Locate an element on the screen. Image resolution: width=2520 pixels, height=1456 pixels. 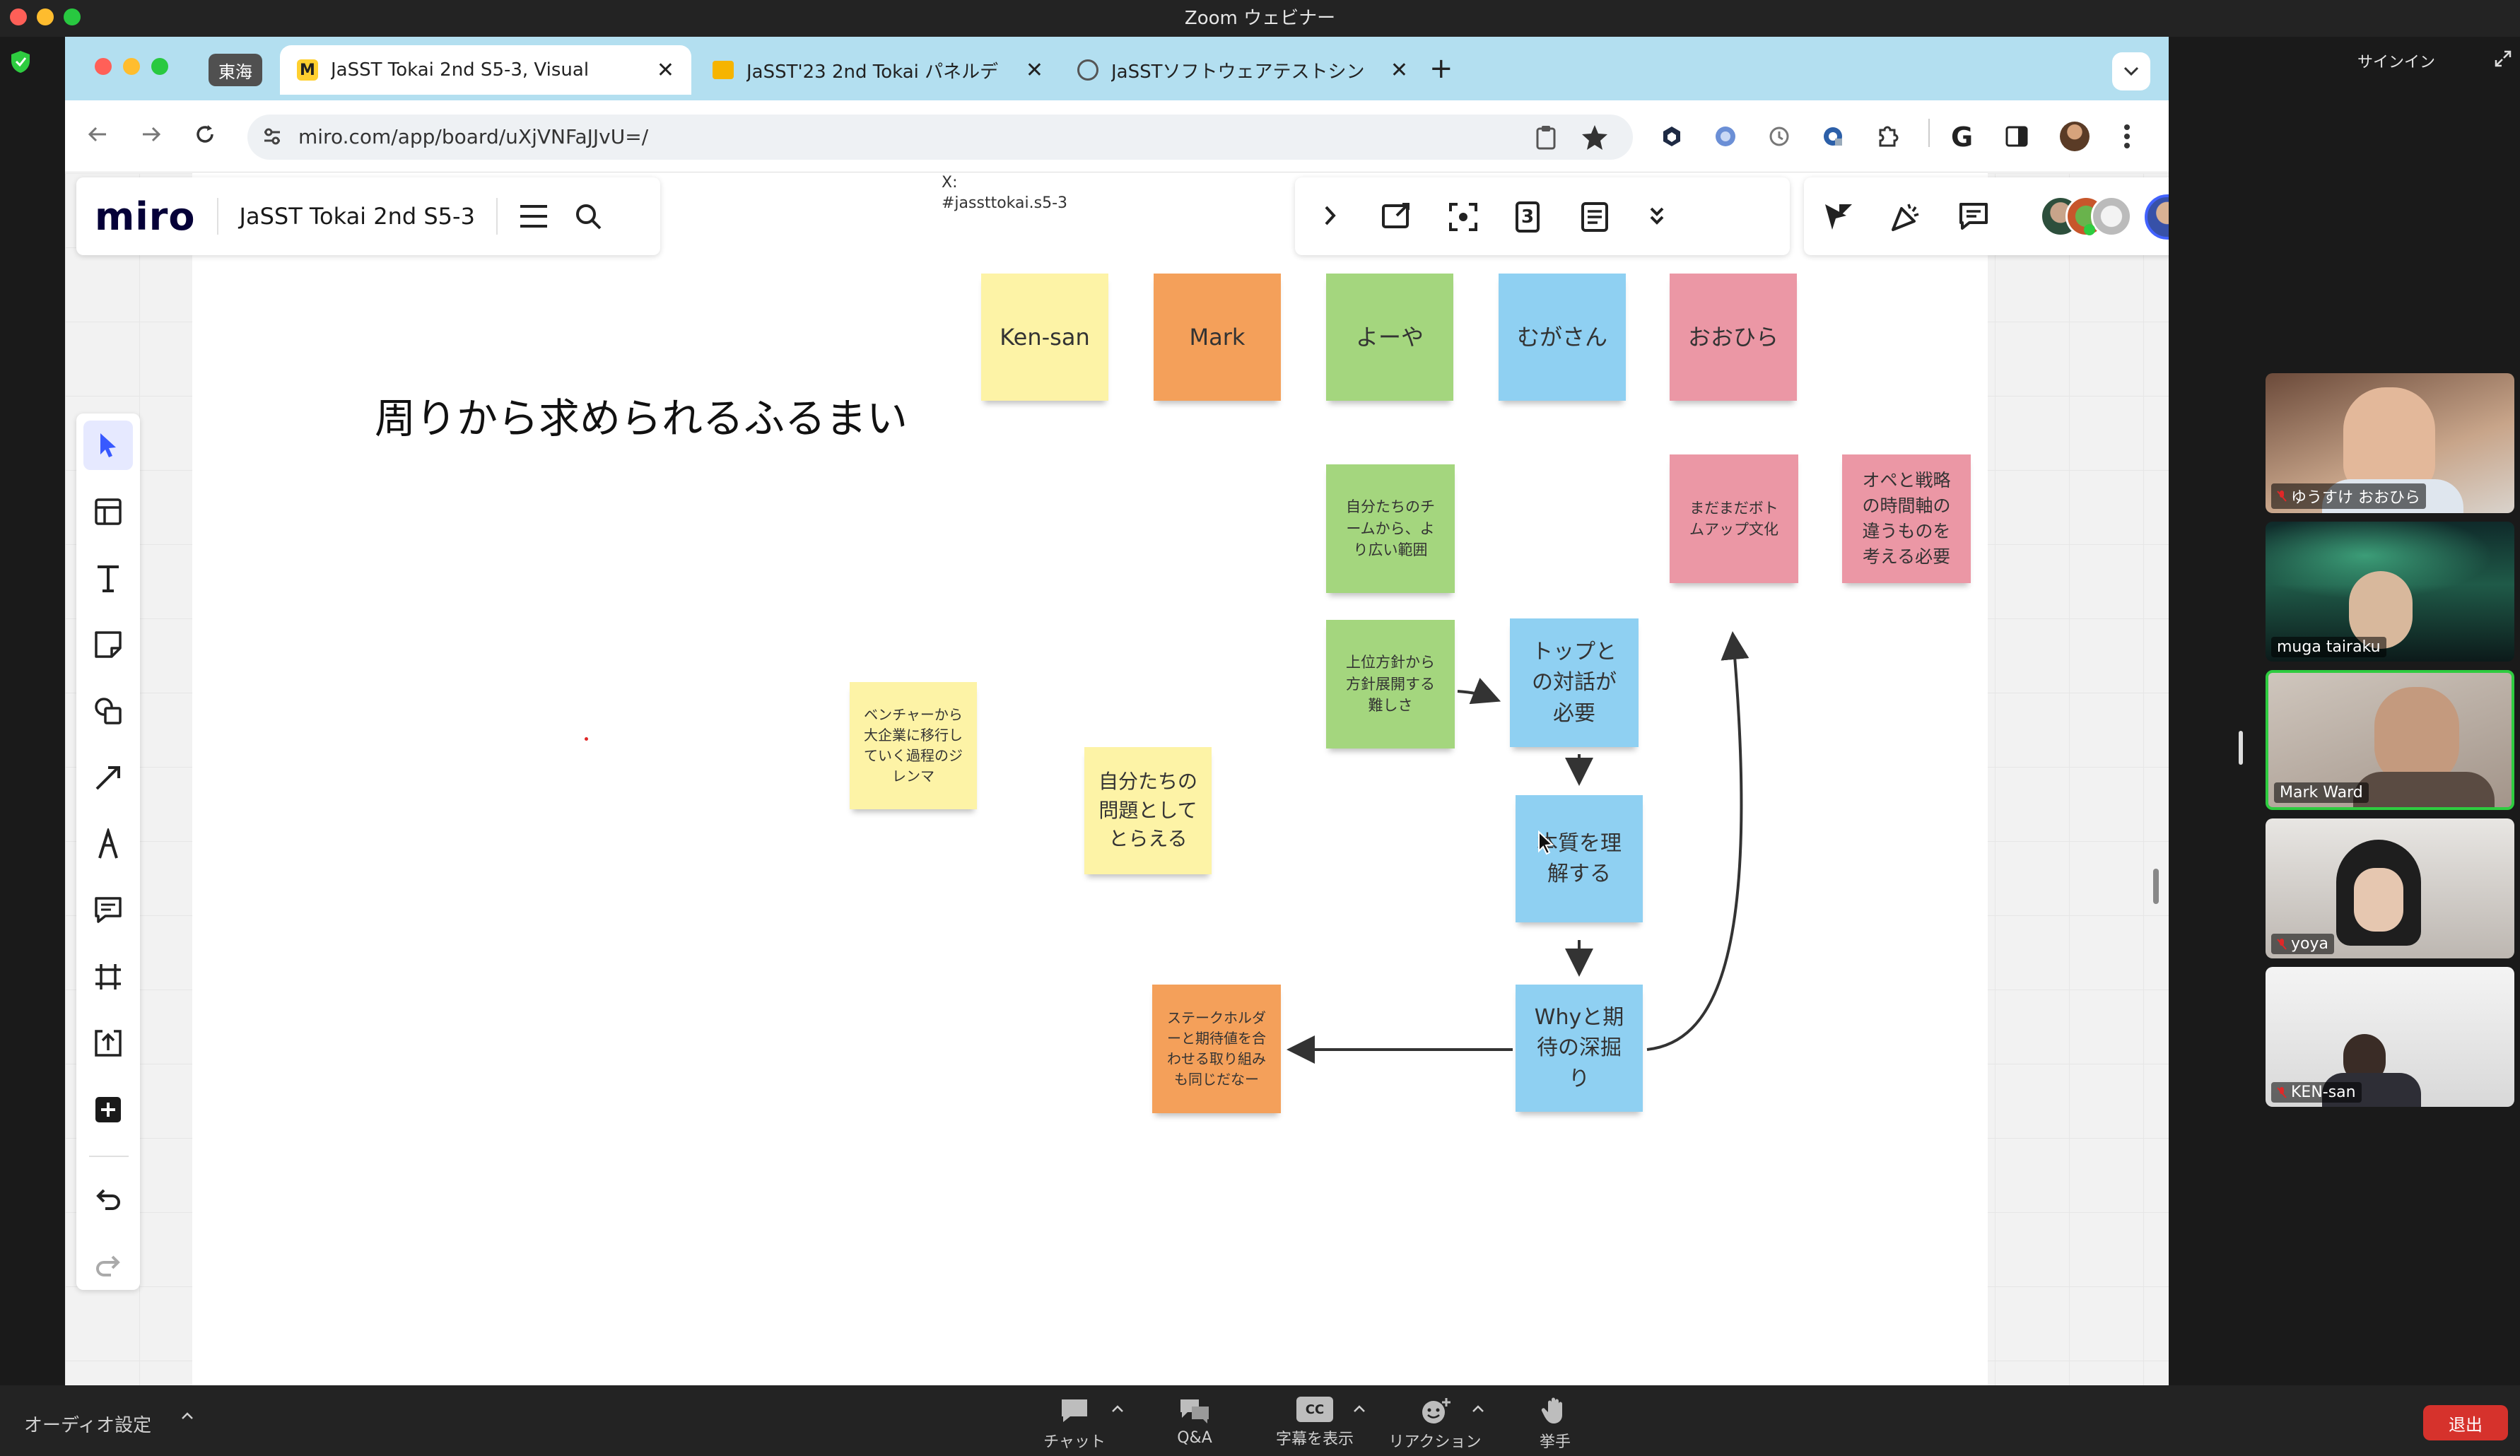
qa-icon is located at coordinates (1195, 1411).